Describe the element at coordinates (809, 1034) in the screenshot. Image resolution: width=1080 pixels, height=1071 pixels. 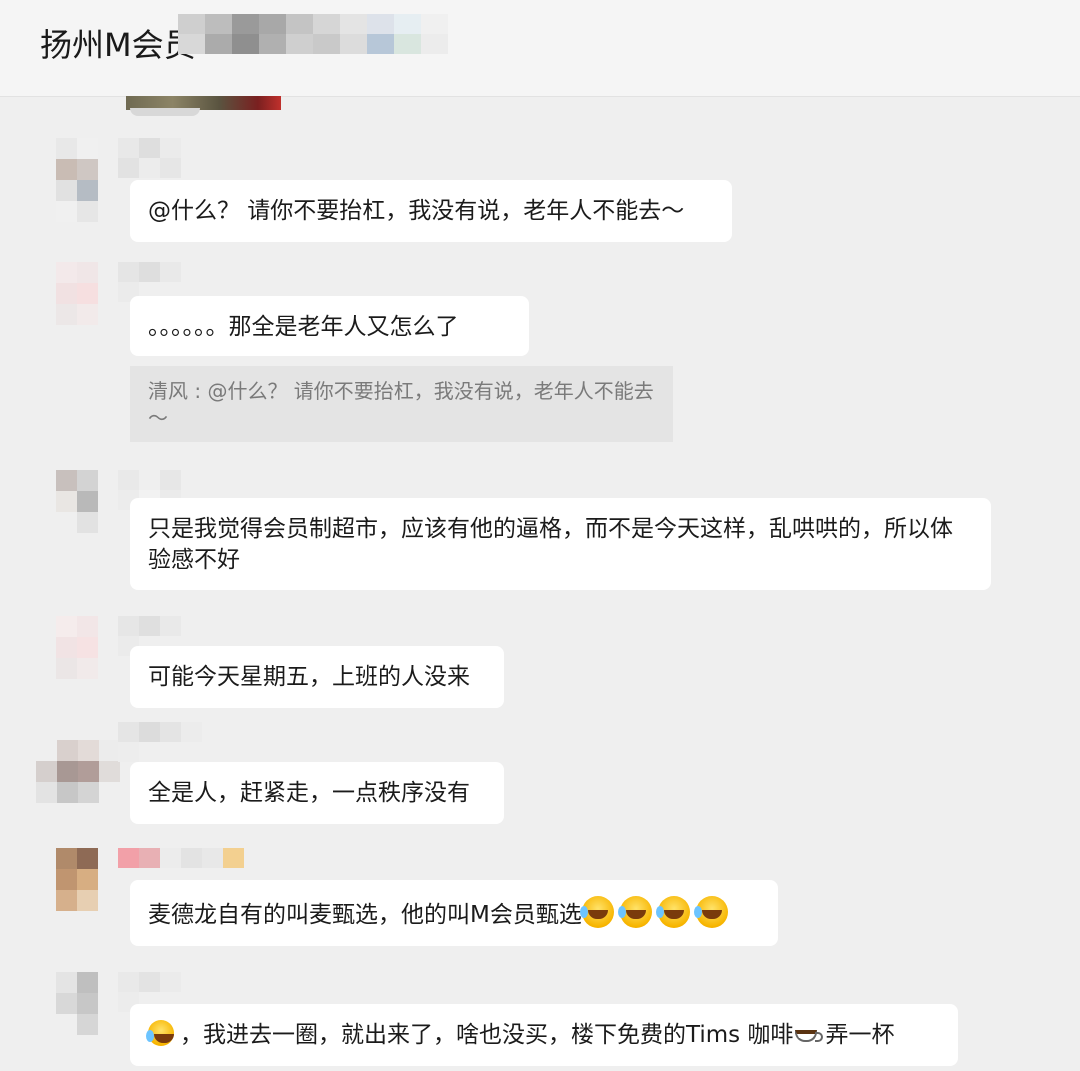
I see `coffee-icon` at that location.